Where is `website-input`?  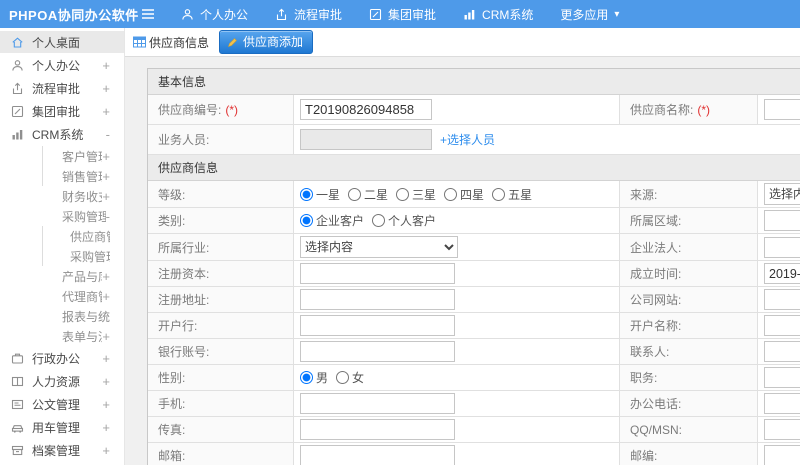 website-input is located at coordinates (782, 299).